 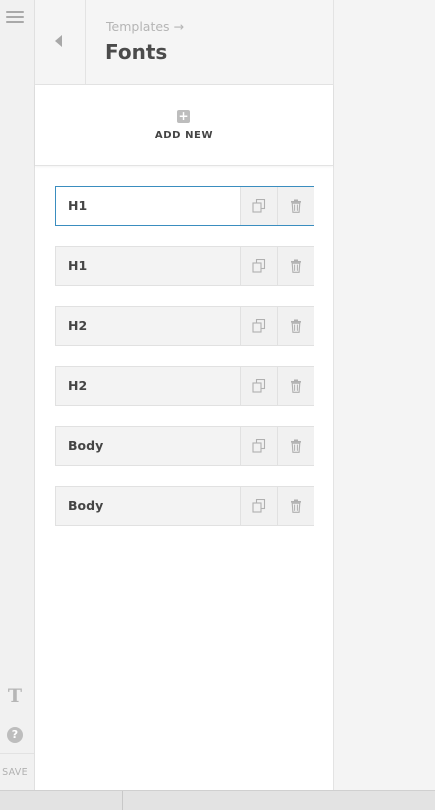 What do you see at coordinates (122, 800) in the screenshot?
I see `bottom-divider` at bounding box center [122, 800].